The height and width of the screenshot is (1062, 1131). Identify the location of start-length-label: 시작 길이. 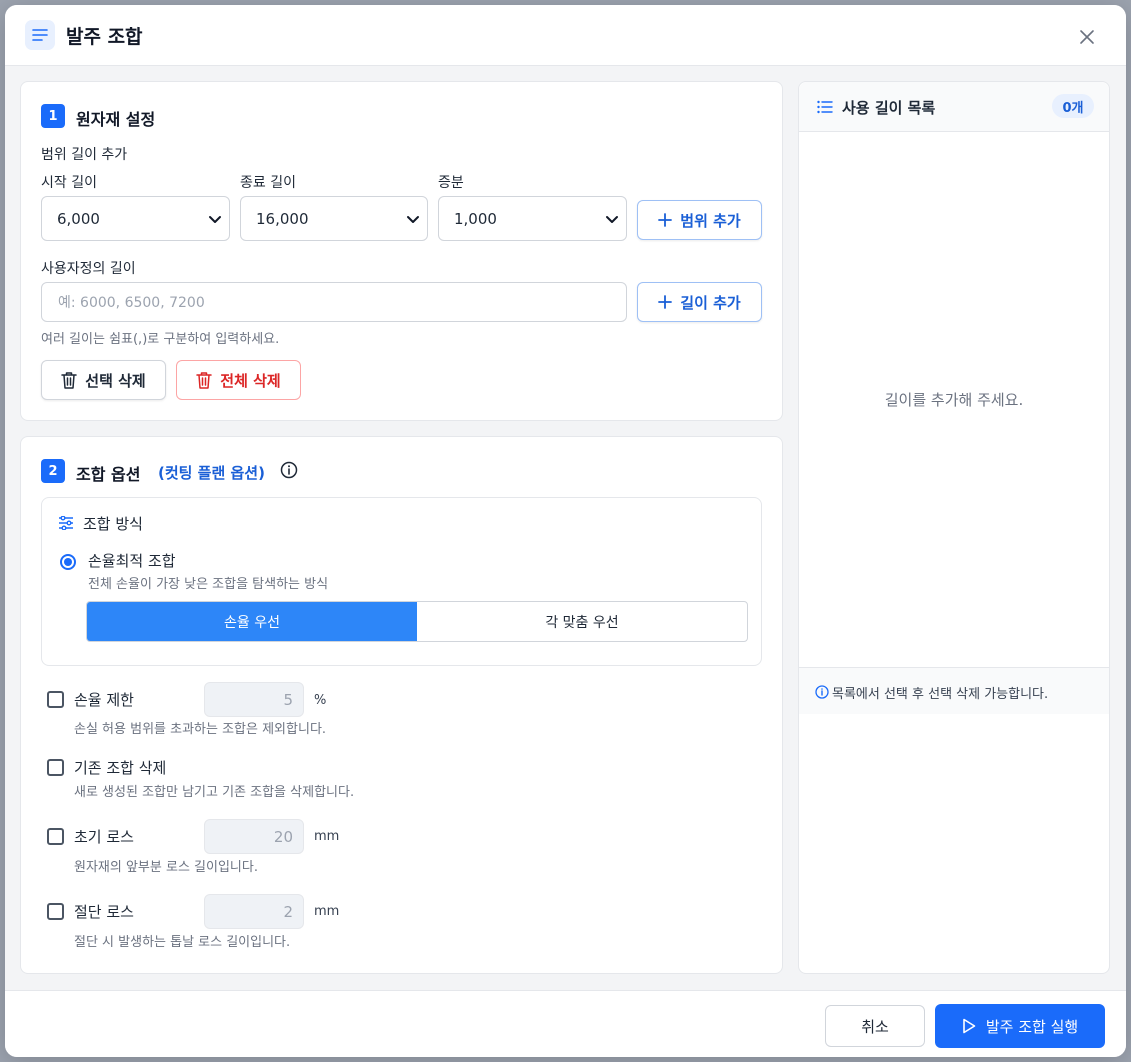
(69, 183).